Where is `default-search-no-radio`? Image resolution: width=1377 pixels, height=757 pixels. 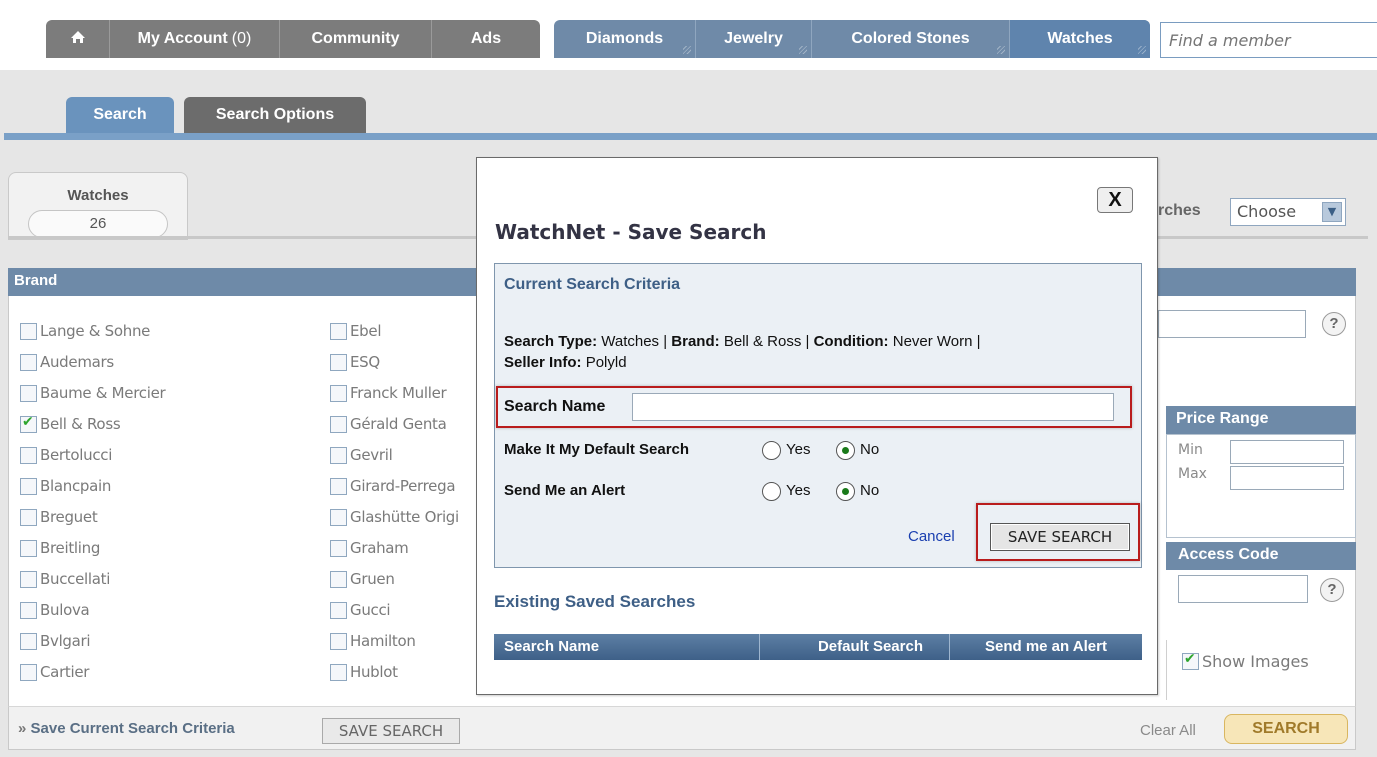
default-search-no-radio is located at coordinates (845, 450).